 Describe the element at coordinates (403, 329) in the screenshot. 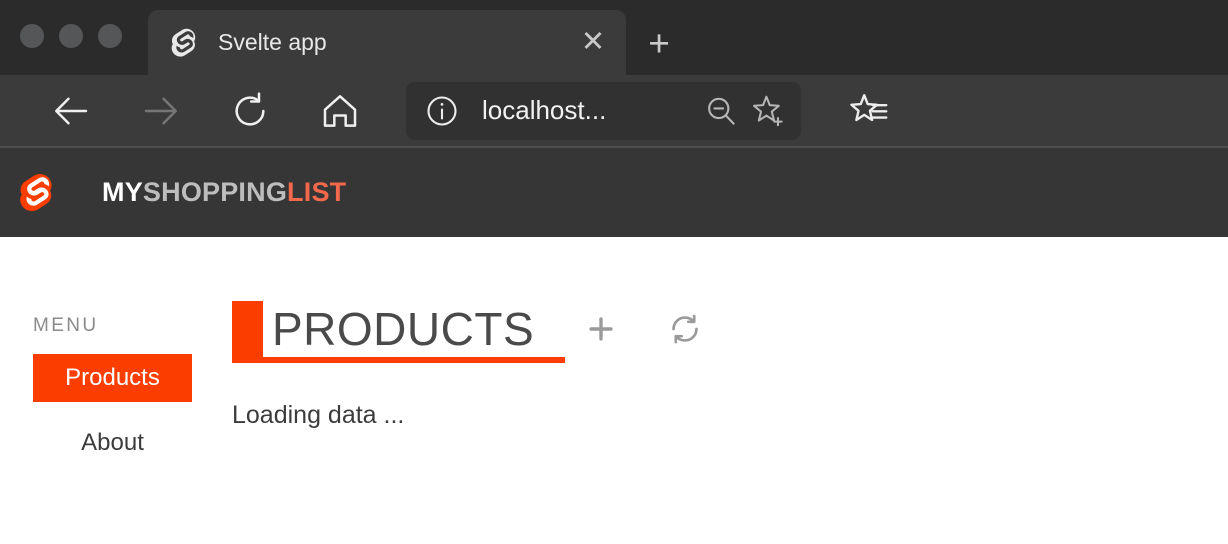

I see `page-title-text: PRODUCTS` at that location.